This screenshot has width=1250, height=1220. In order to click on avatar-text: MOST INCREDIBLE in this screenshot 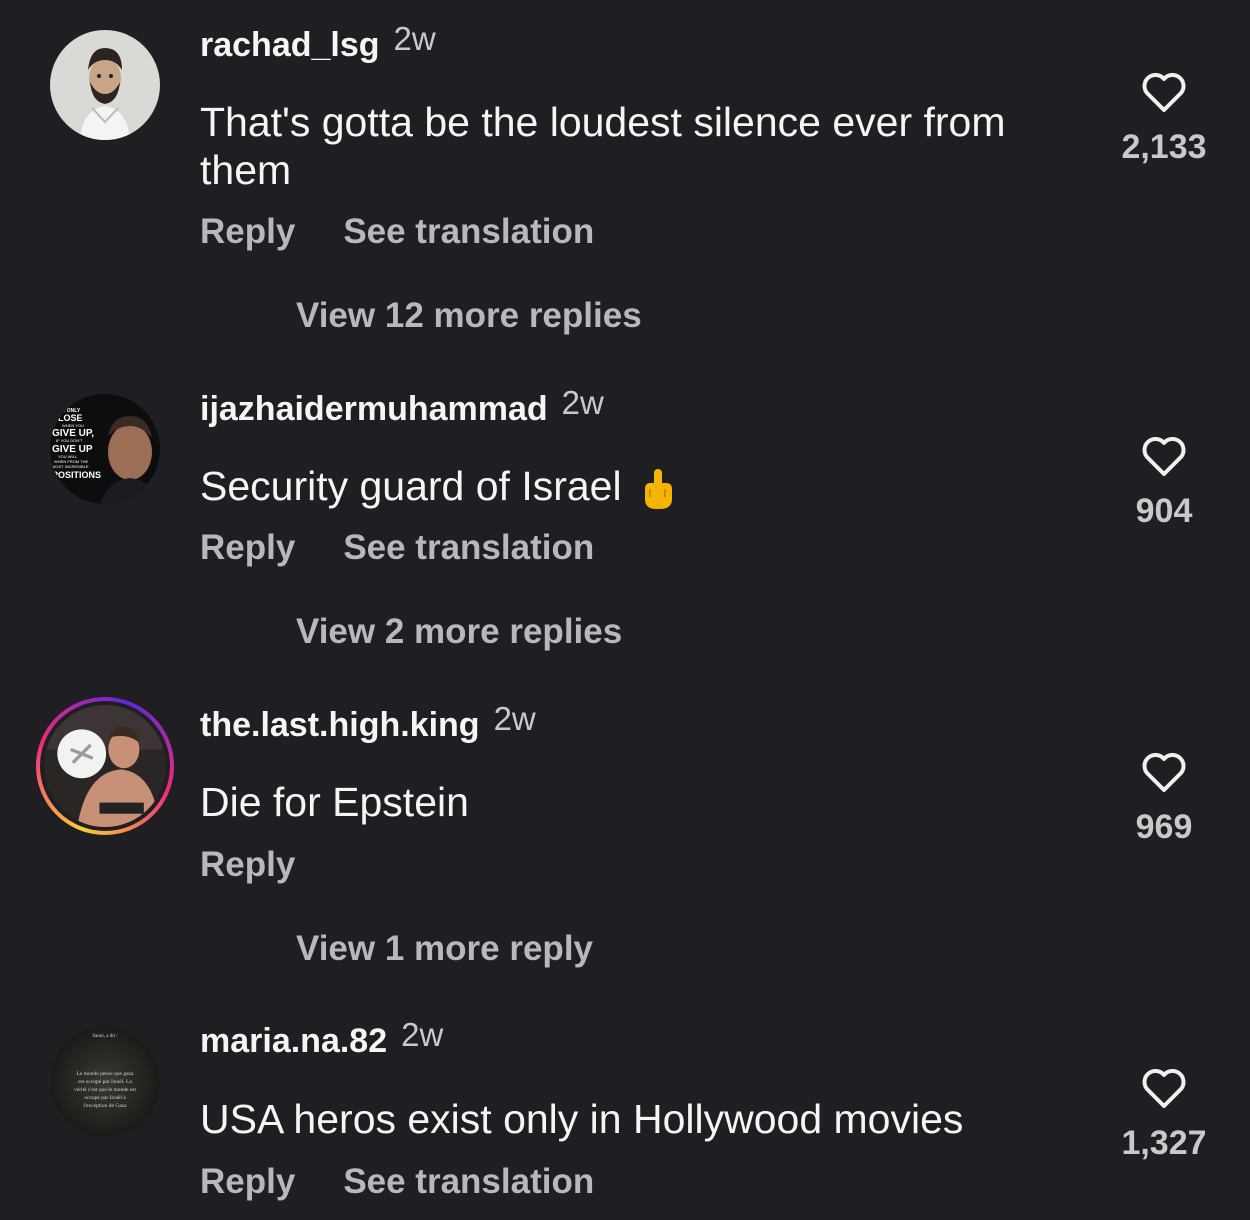, I will do `click(70, 466)`.